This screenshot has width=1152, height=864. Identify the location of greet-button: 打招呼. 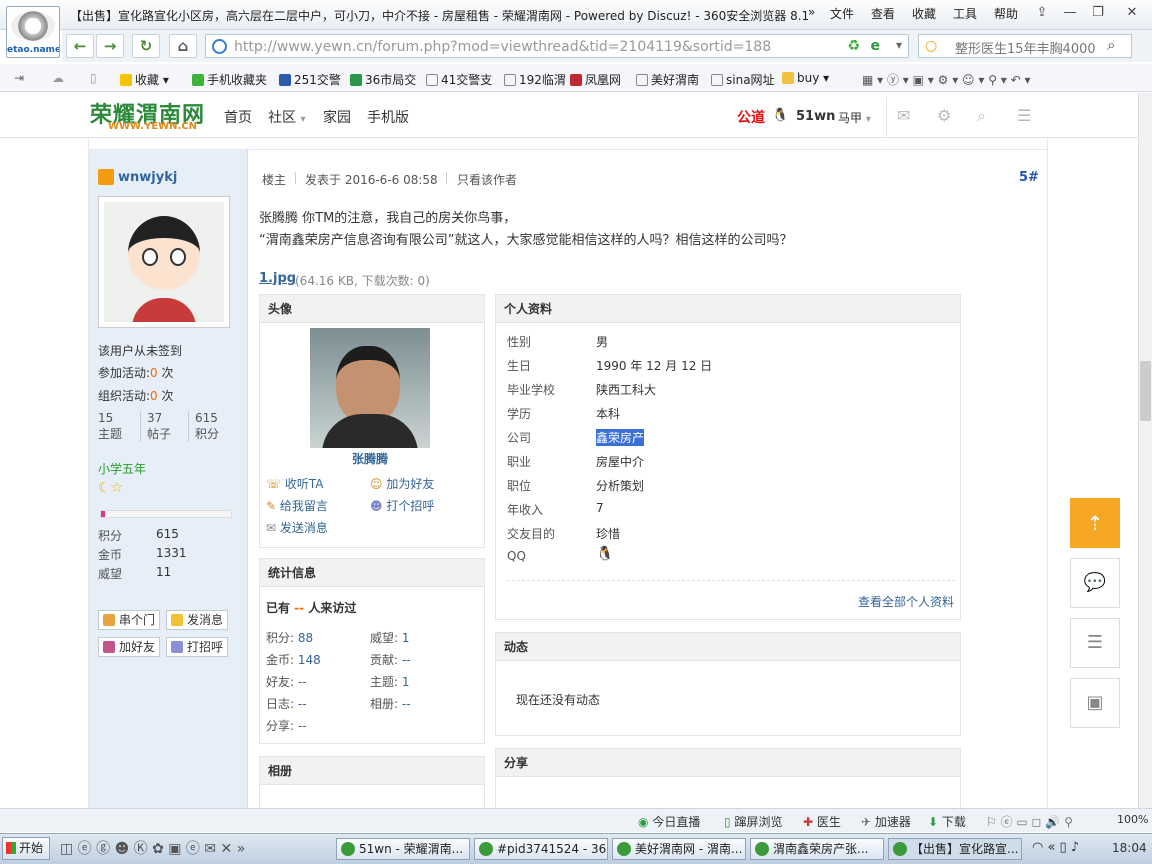
(197, 647).